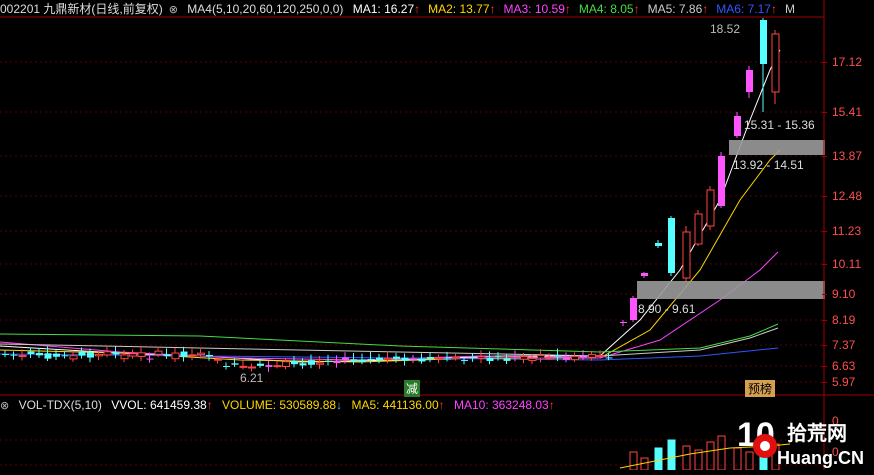 Image resolution: width=874 pixels, height=475 pixels. I want to click on price-tick-label: 10.11, so click(847, 264).